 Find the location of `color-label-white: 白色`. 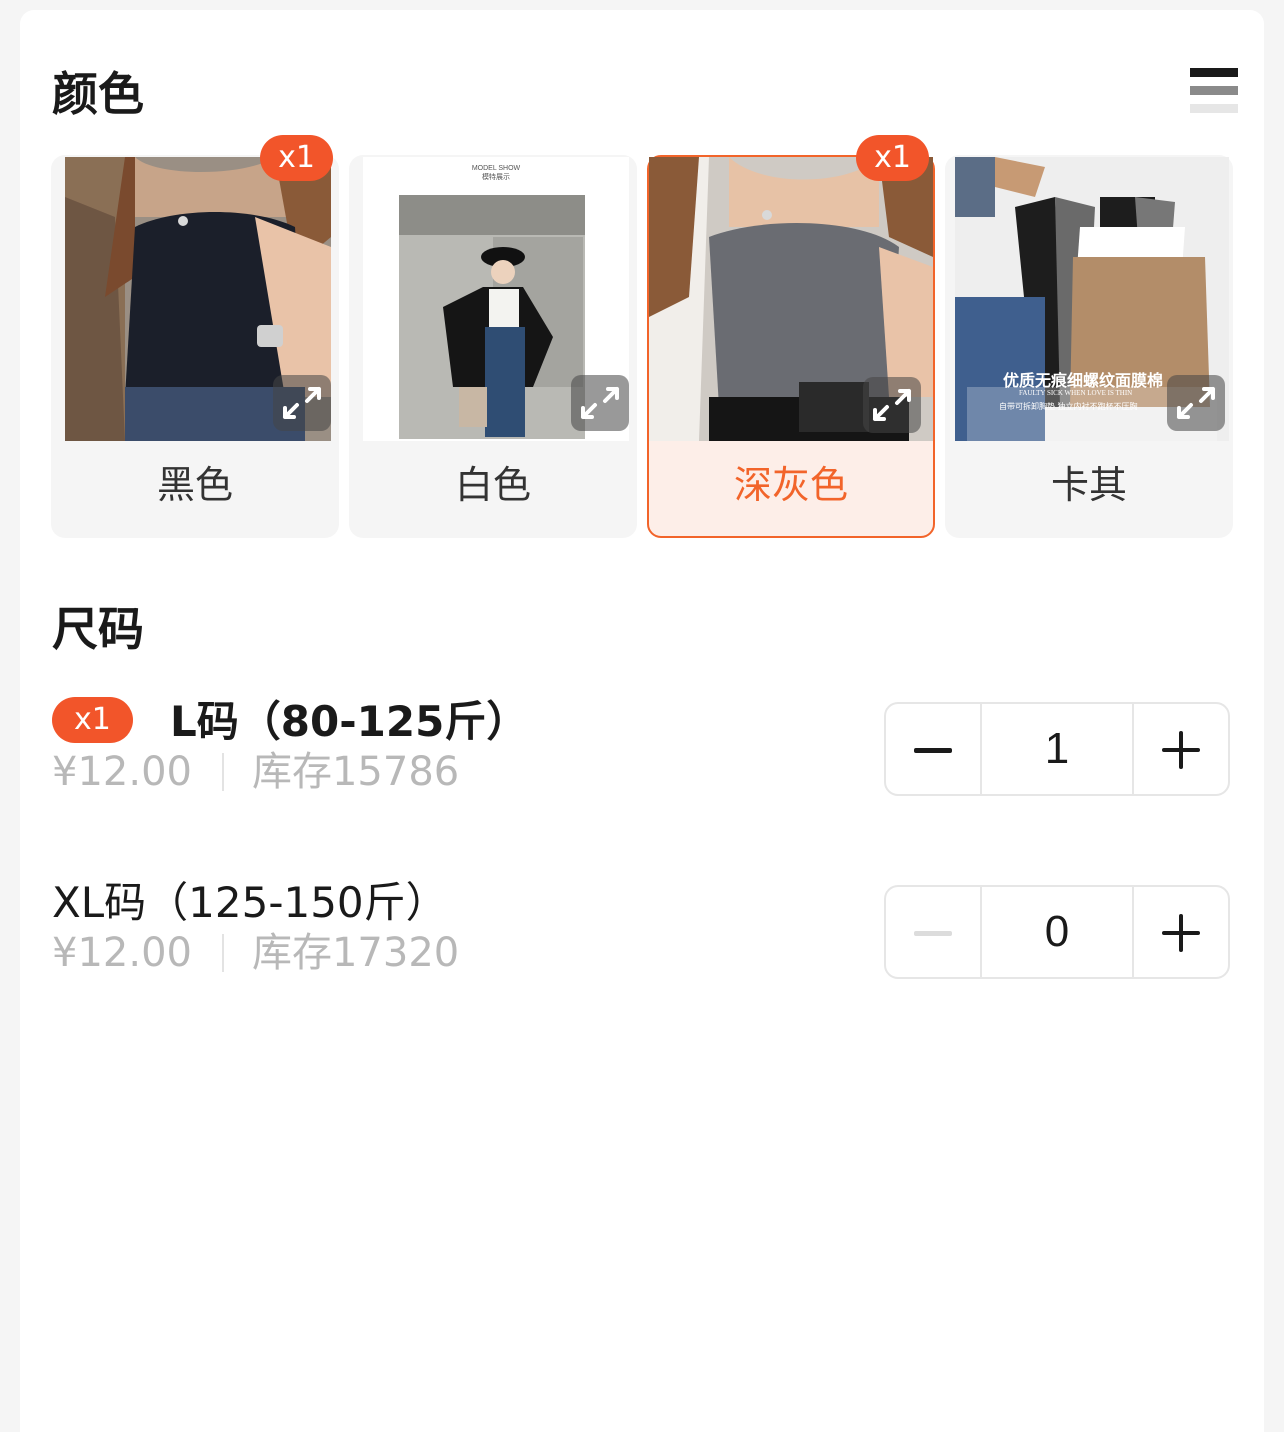

color-label-white: 白色 is located at coordinates (492, 485).